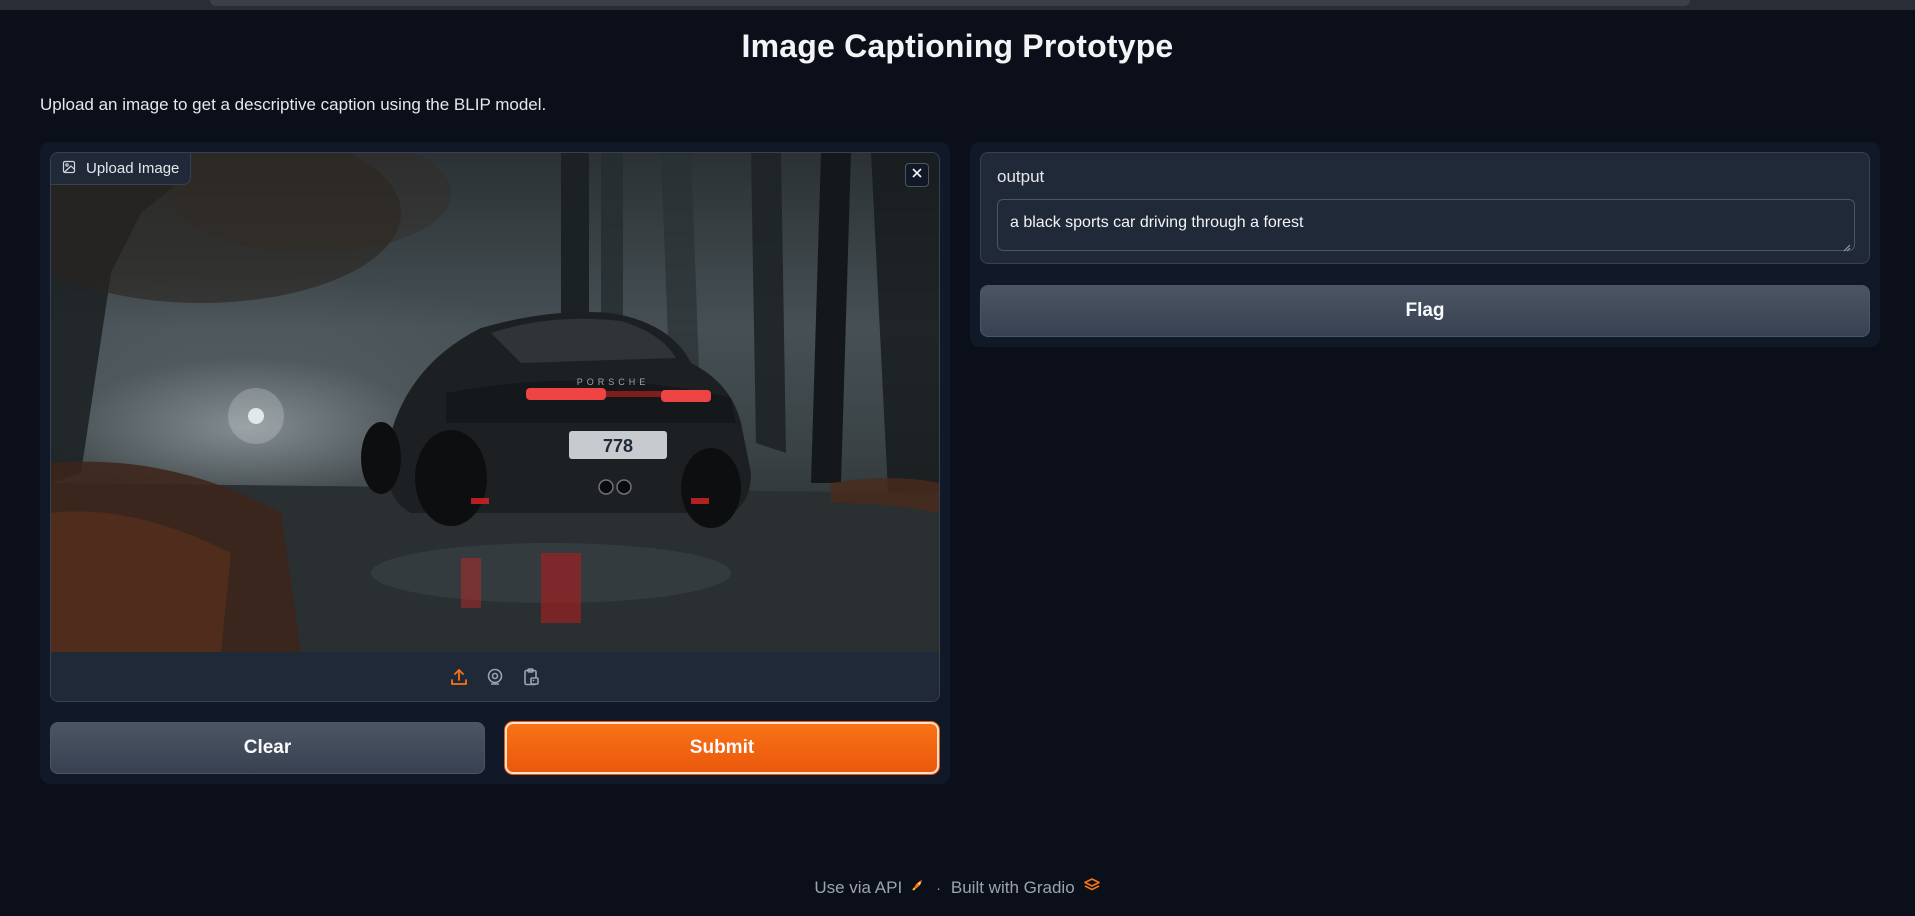 The height and width of the screenshot is (916, 1915). I want to click on webcam-icon, so click(495, 677).